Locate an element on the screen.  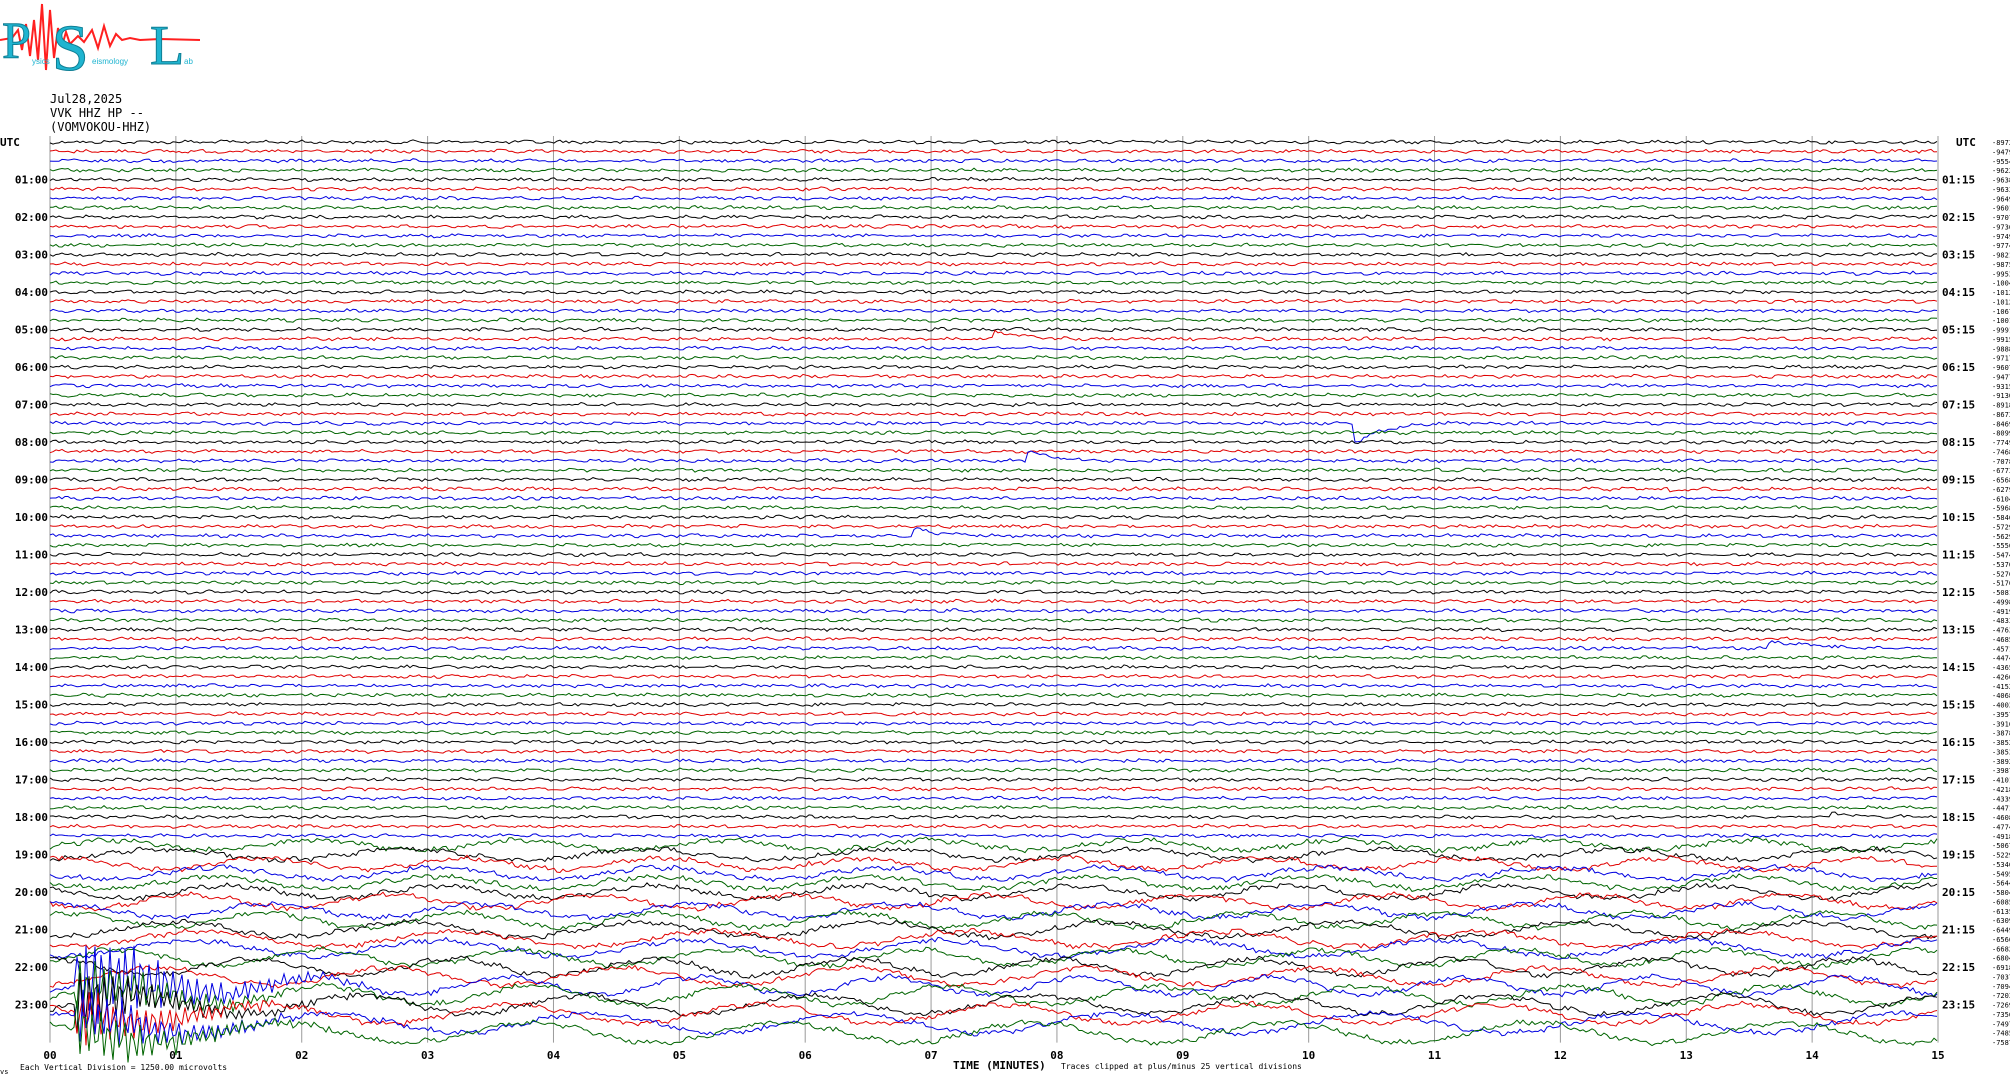
x-tick-label: 10 is located at coordinates (1308, 1055).